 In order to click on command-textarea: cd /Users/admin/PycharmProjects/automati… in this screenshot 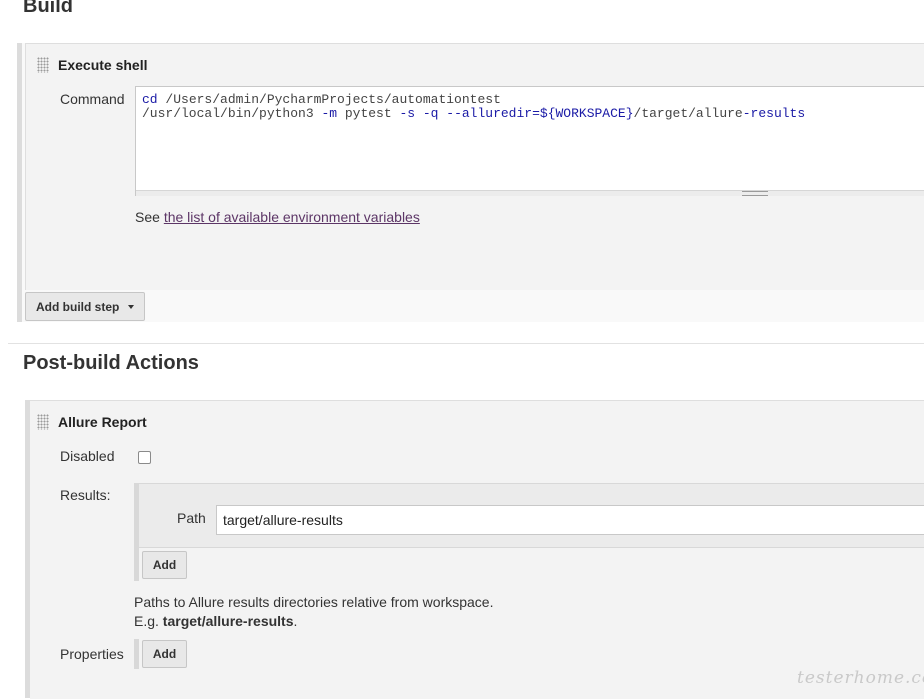, I will do `click(529, 141)`.